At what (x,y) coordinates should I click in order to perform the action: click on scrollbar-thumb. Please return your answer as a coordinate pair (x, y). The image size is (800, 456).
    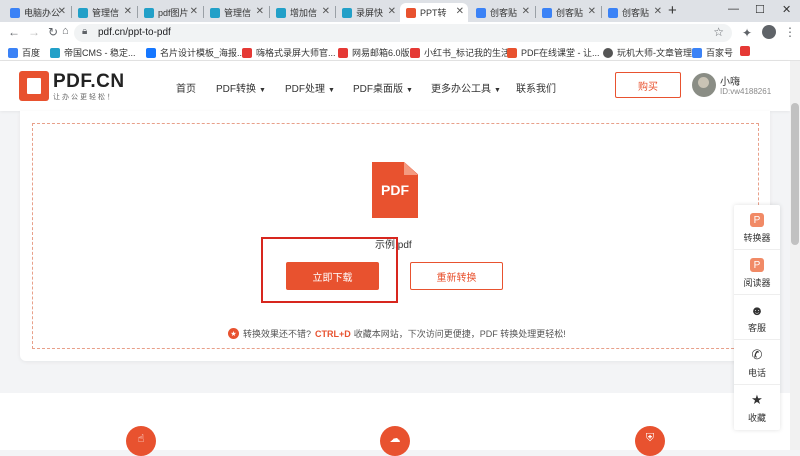
    Looking at the image, I should click on (795, 174).